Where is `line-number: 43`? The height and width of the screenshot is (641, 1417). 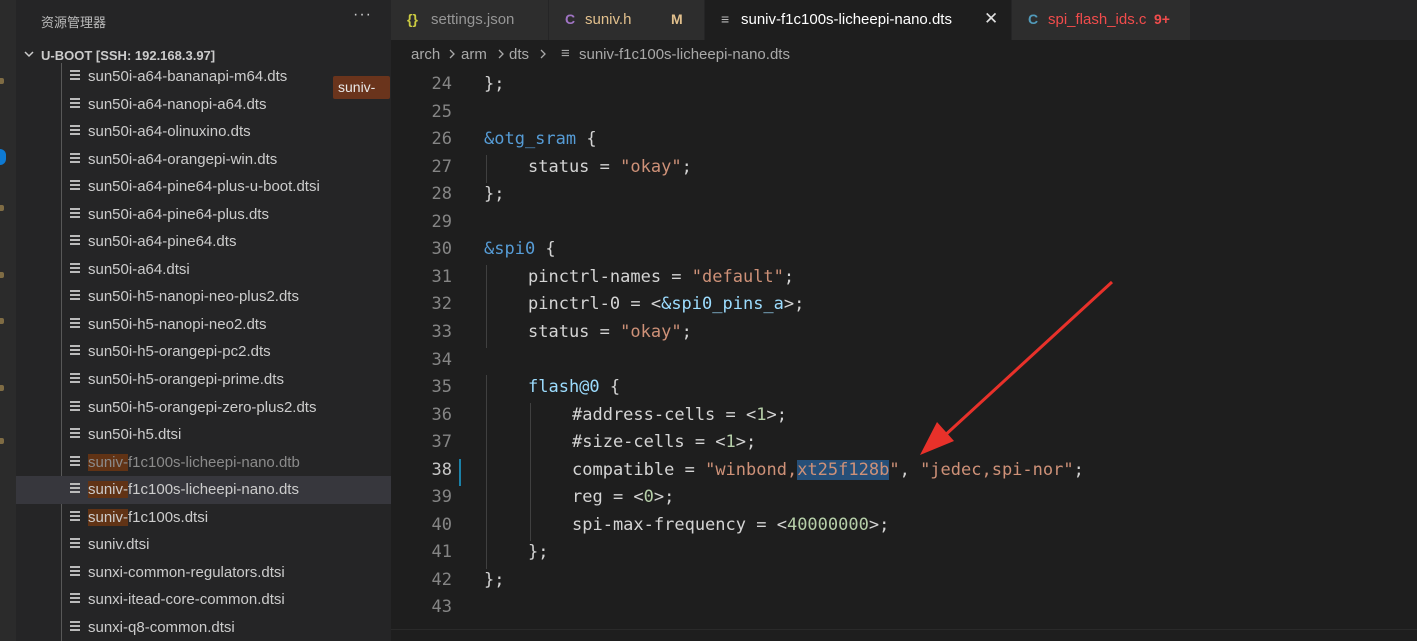 line-number: 43 is located at coordinates (441, 607).